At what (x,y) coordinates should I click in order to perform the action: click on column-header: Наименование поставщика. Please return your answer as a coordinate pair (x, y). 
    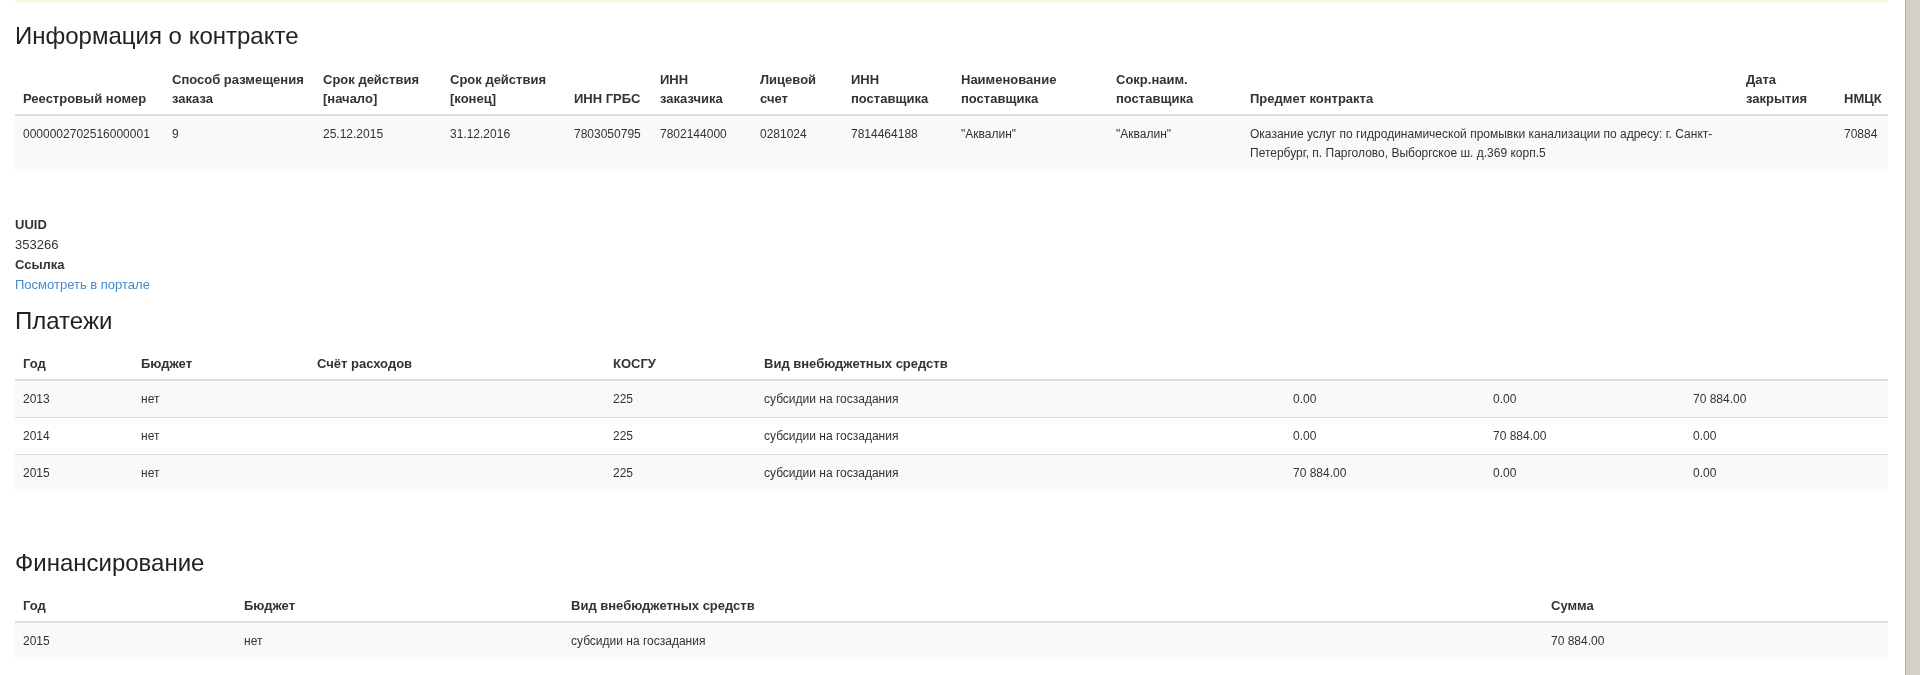
    Looking at the image, I should click on (1009, 89).